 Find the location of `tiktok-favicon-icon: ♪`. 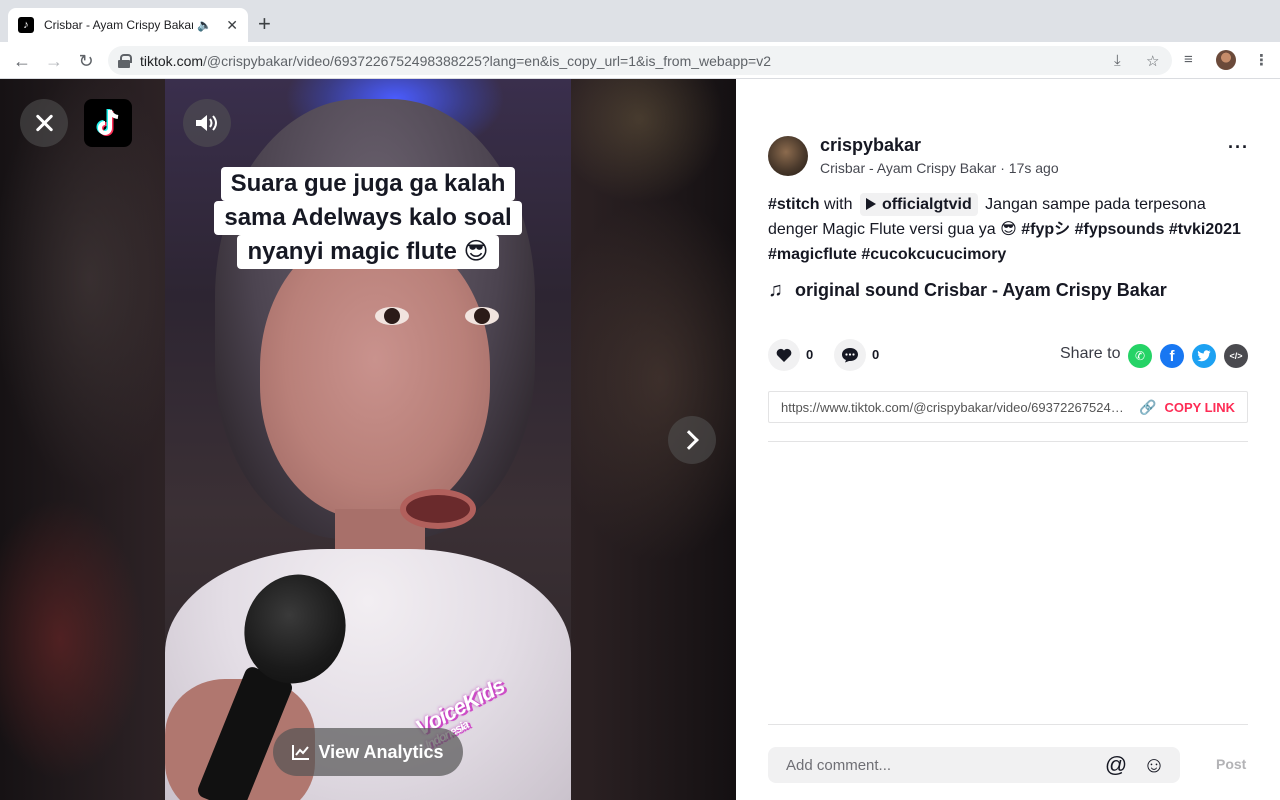

tiktok-favicon-icon: ♪ is located at coordinates (26, 25).